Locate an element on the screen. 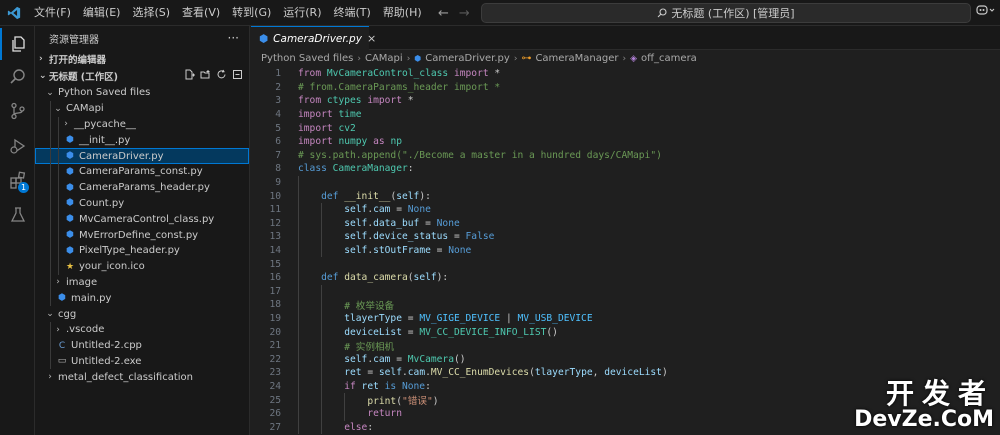 The height and width of the screenshot is (435, 1000). code-token: , is located at coordinates (598, 373).